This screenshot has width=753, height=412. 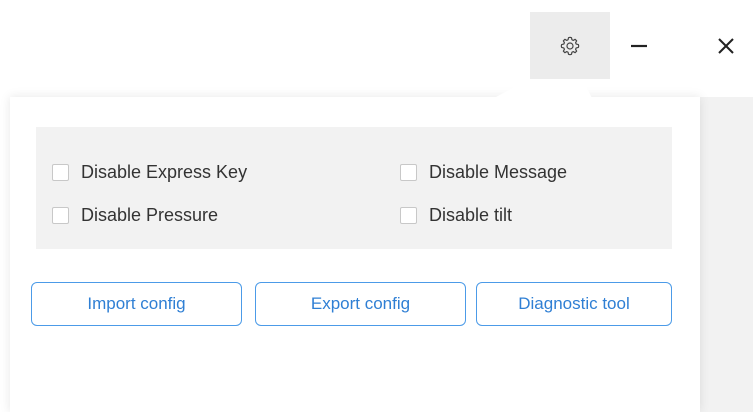 I want to click on minimize-icon, so click(x=639, y=45).